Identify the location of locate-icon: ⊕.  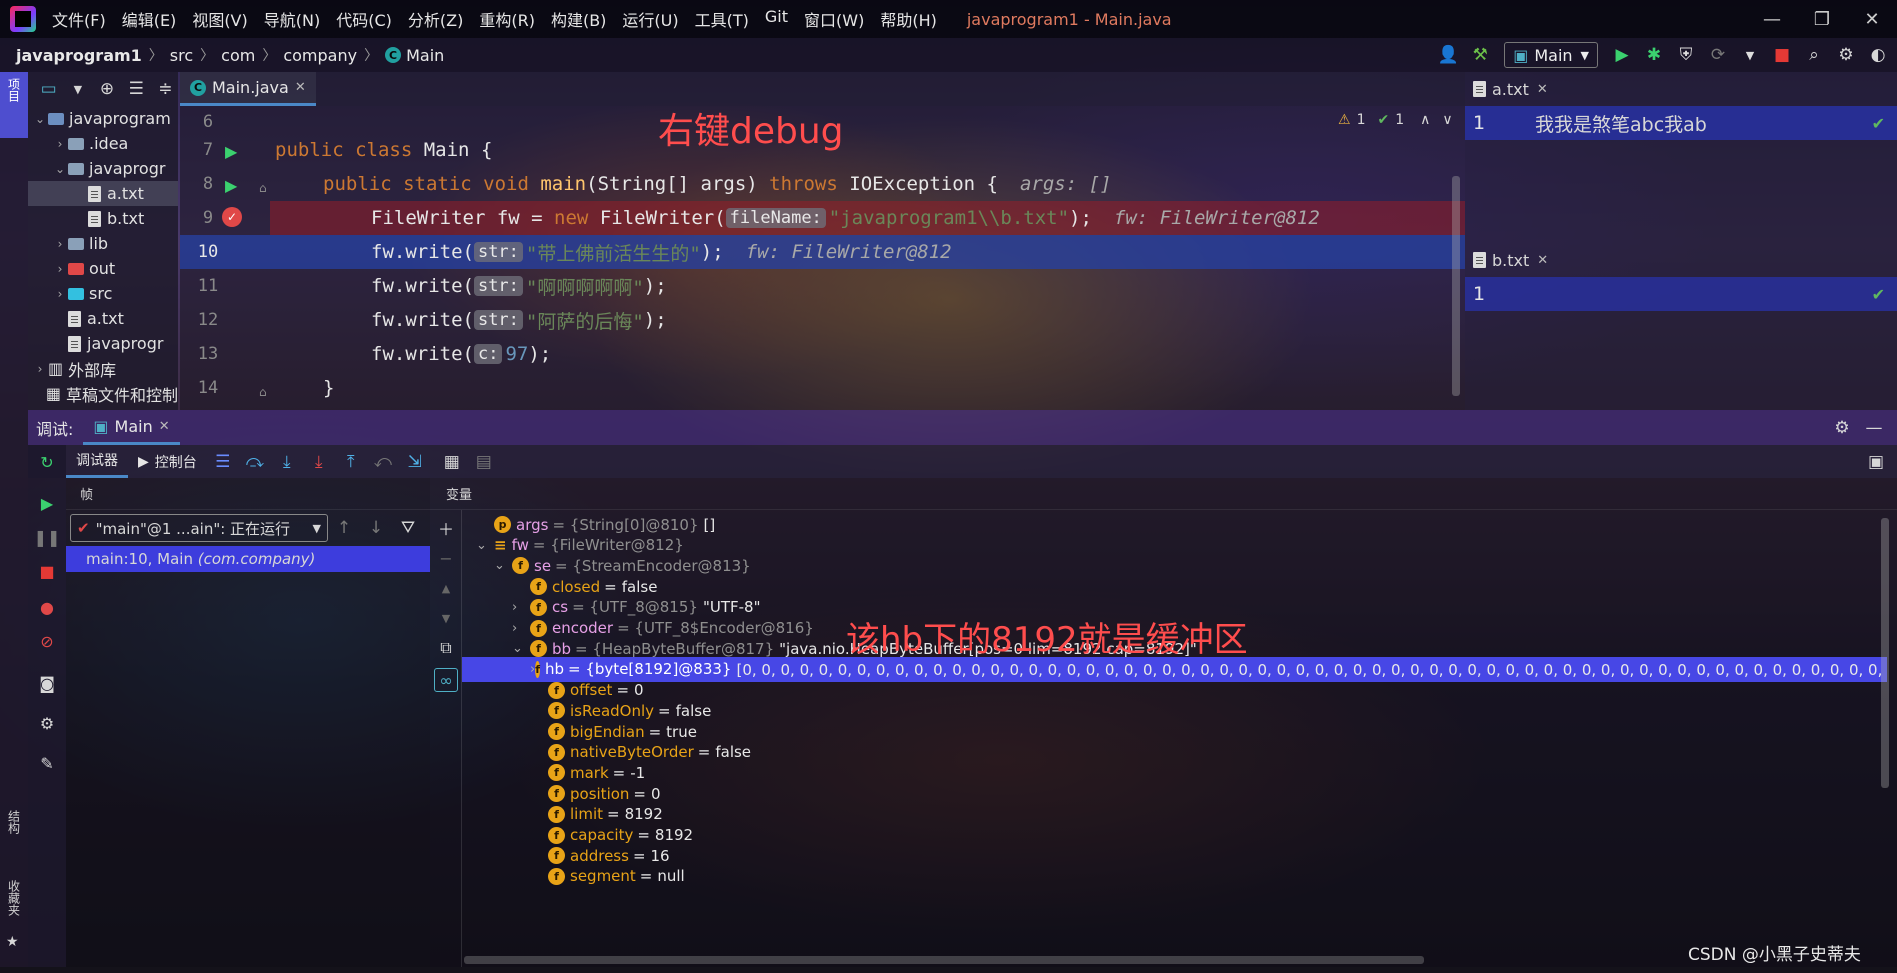
(106, 89).